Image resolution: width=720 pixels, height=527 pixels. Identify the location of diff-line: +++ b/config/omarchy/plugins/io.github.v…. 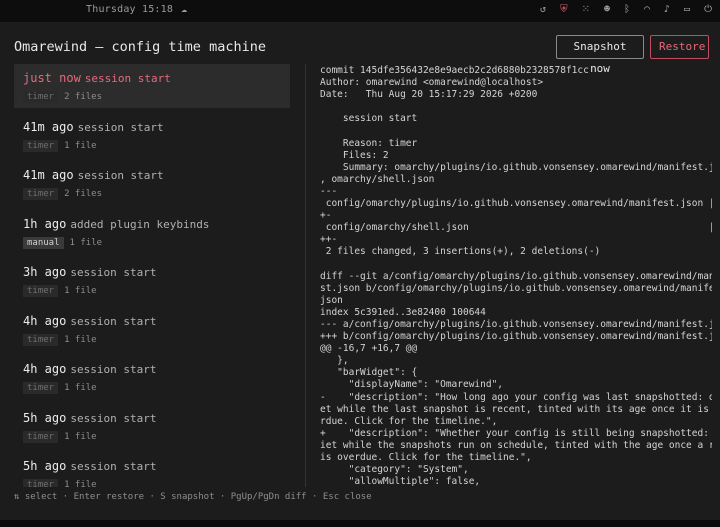
(516, 337).